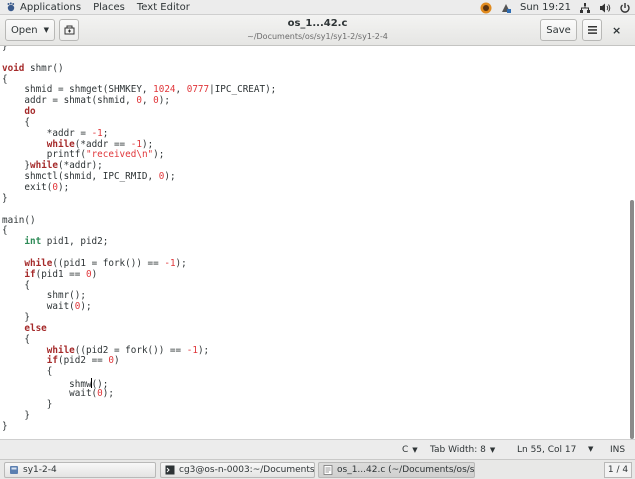 The width and height of the screenshot is (635, 479). Describe the element at coordinates (328, 470) in the screenshot. I see `text-editor-icon` at that location.